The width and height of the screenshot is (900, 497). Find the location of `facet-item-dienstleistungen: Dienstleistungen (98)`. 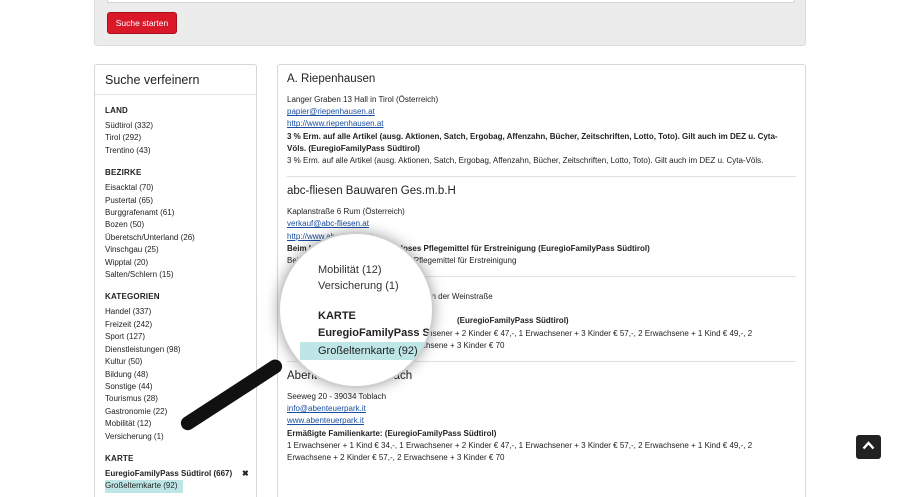

facet-item-dienstleistungen: Dienstleistungen (98) is located at coordinates (175, 350).